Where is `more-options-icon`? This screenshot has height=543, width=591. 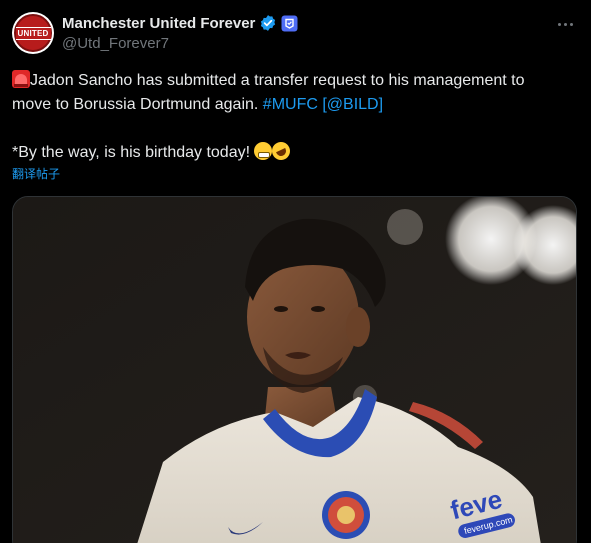 more-options-icon is located at coordinates (565, 24).